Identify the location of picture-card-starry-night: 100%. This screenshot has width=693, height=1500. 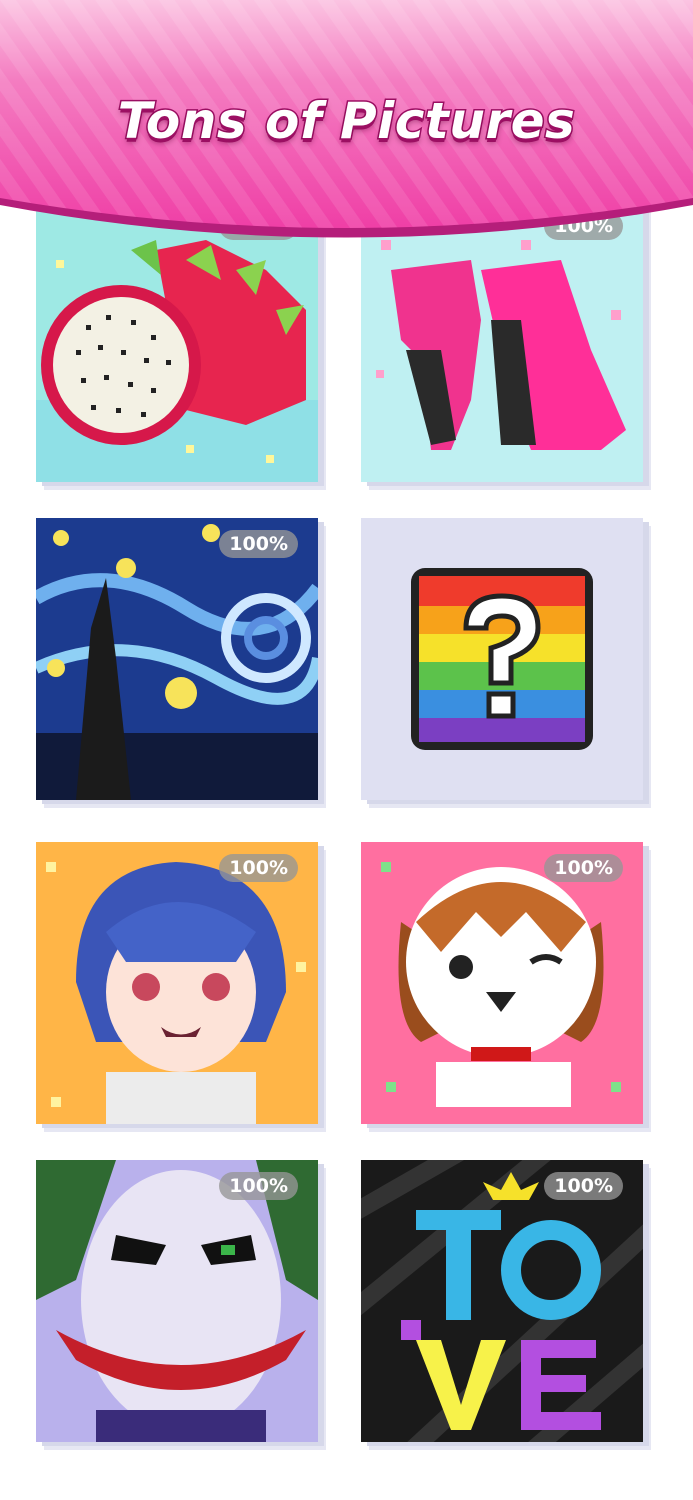
(177, 659).